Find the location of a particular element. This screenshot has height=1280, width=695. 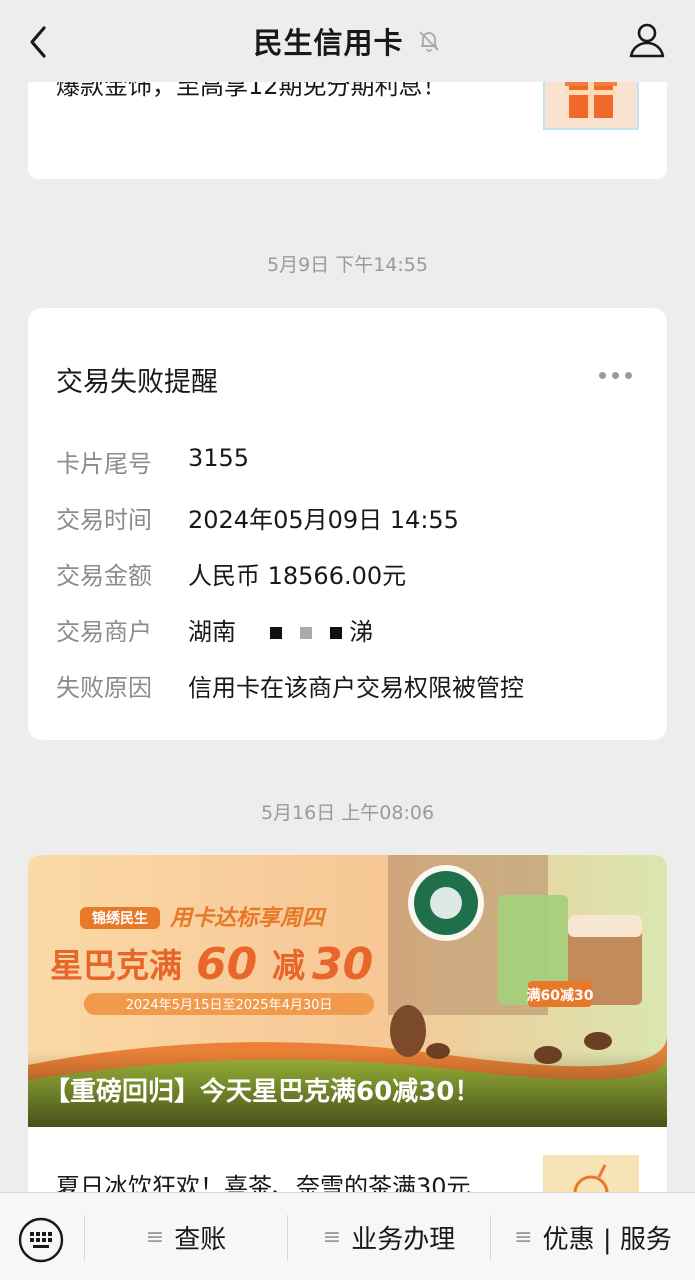

row-label: 交易时间 is located at coordinates (104, 520).